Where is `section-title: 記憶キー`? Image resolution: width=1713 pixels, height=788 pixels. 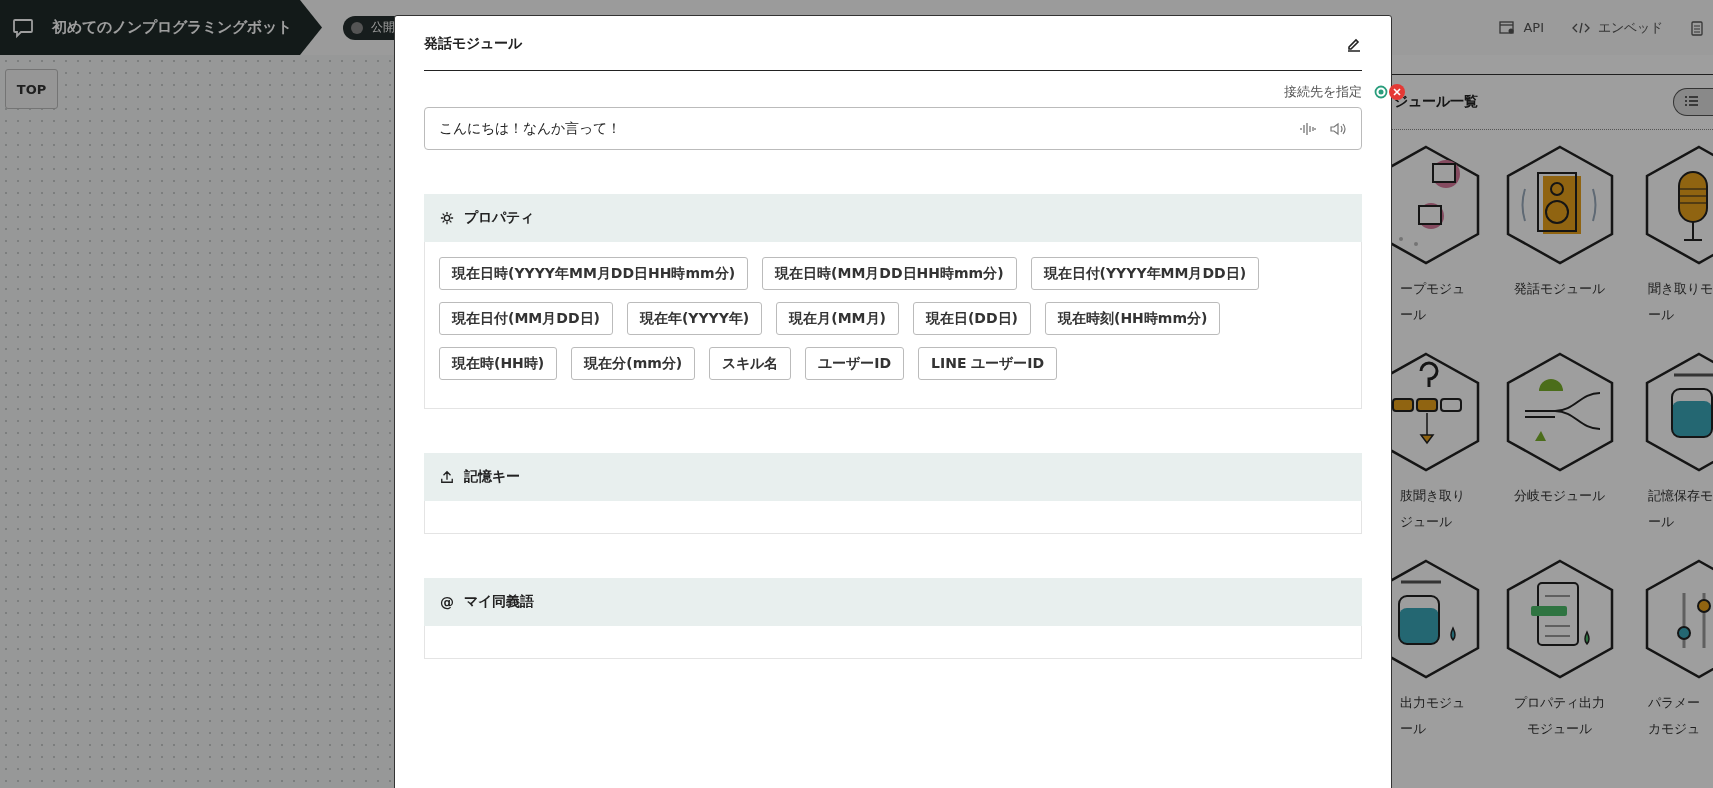
section-title: 記憶キー is located at coordinates (492, 477).